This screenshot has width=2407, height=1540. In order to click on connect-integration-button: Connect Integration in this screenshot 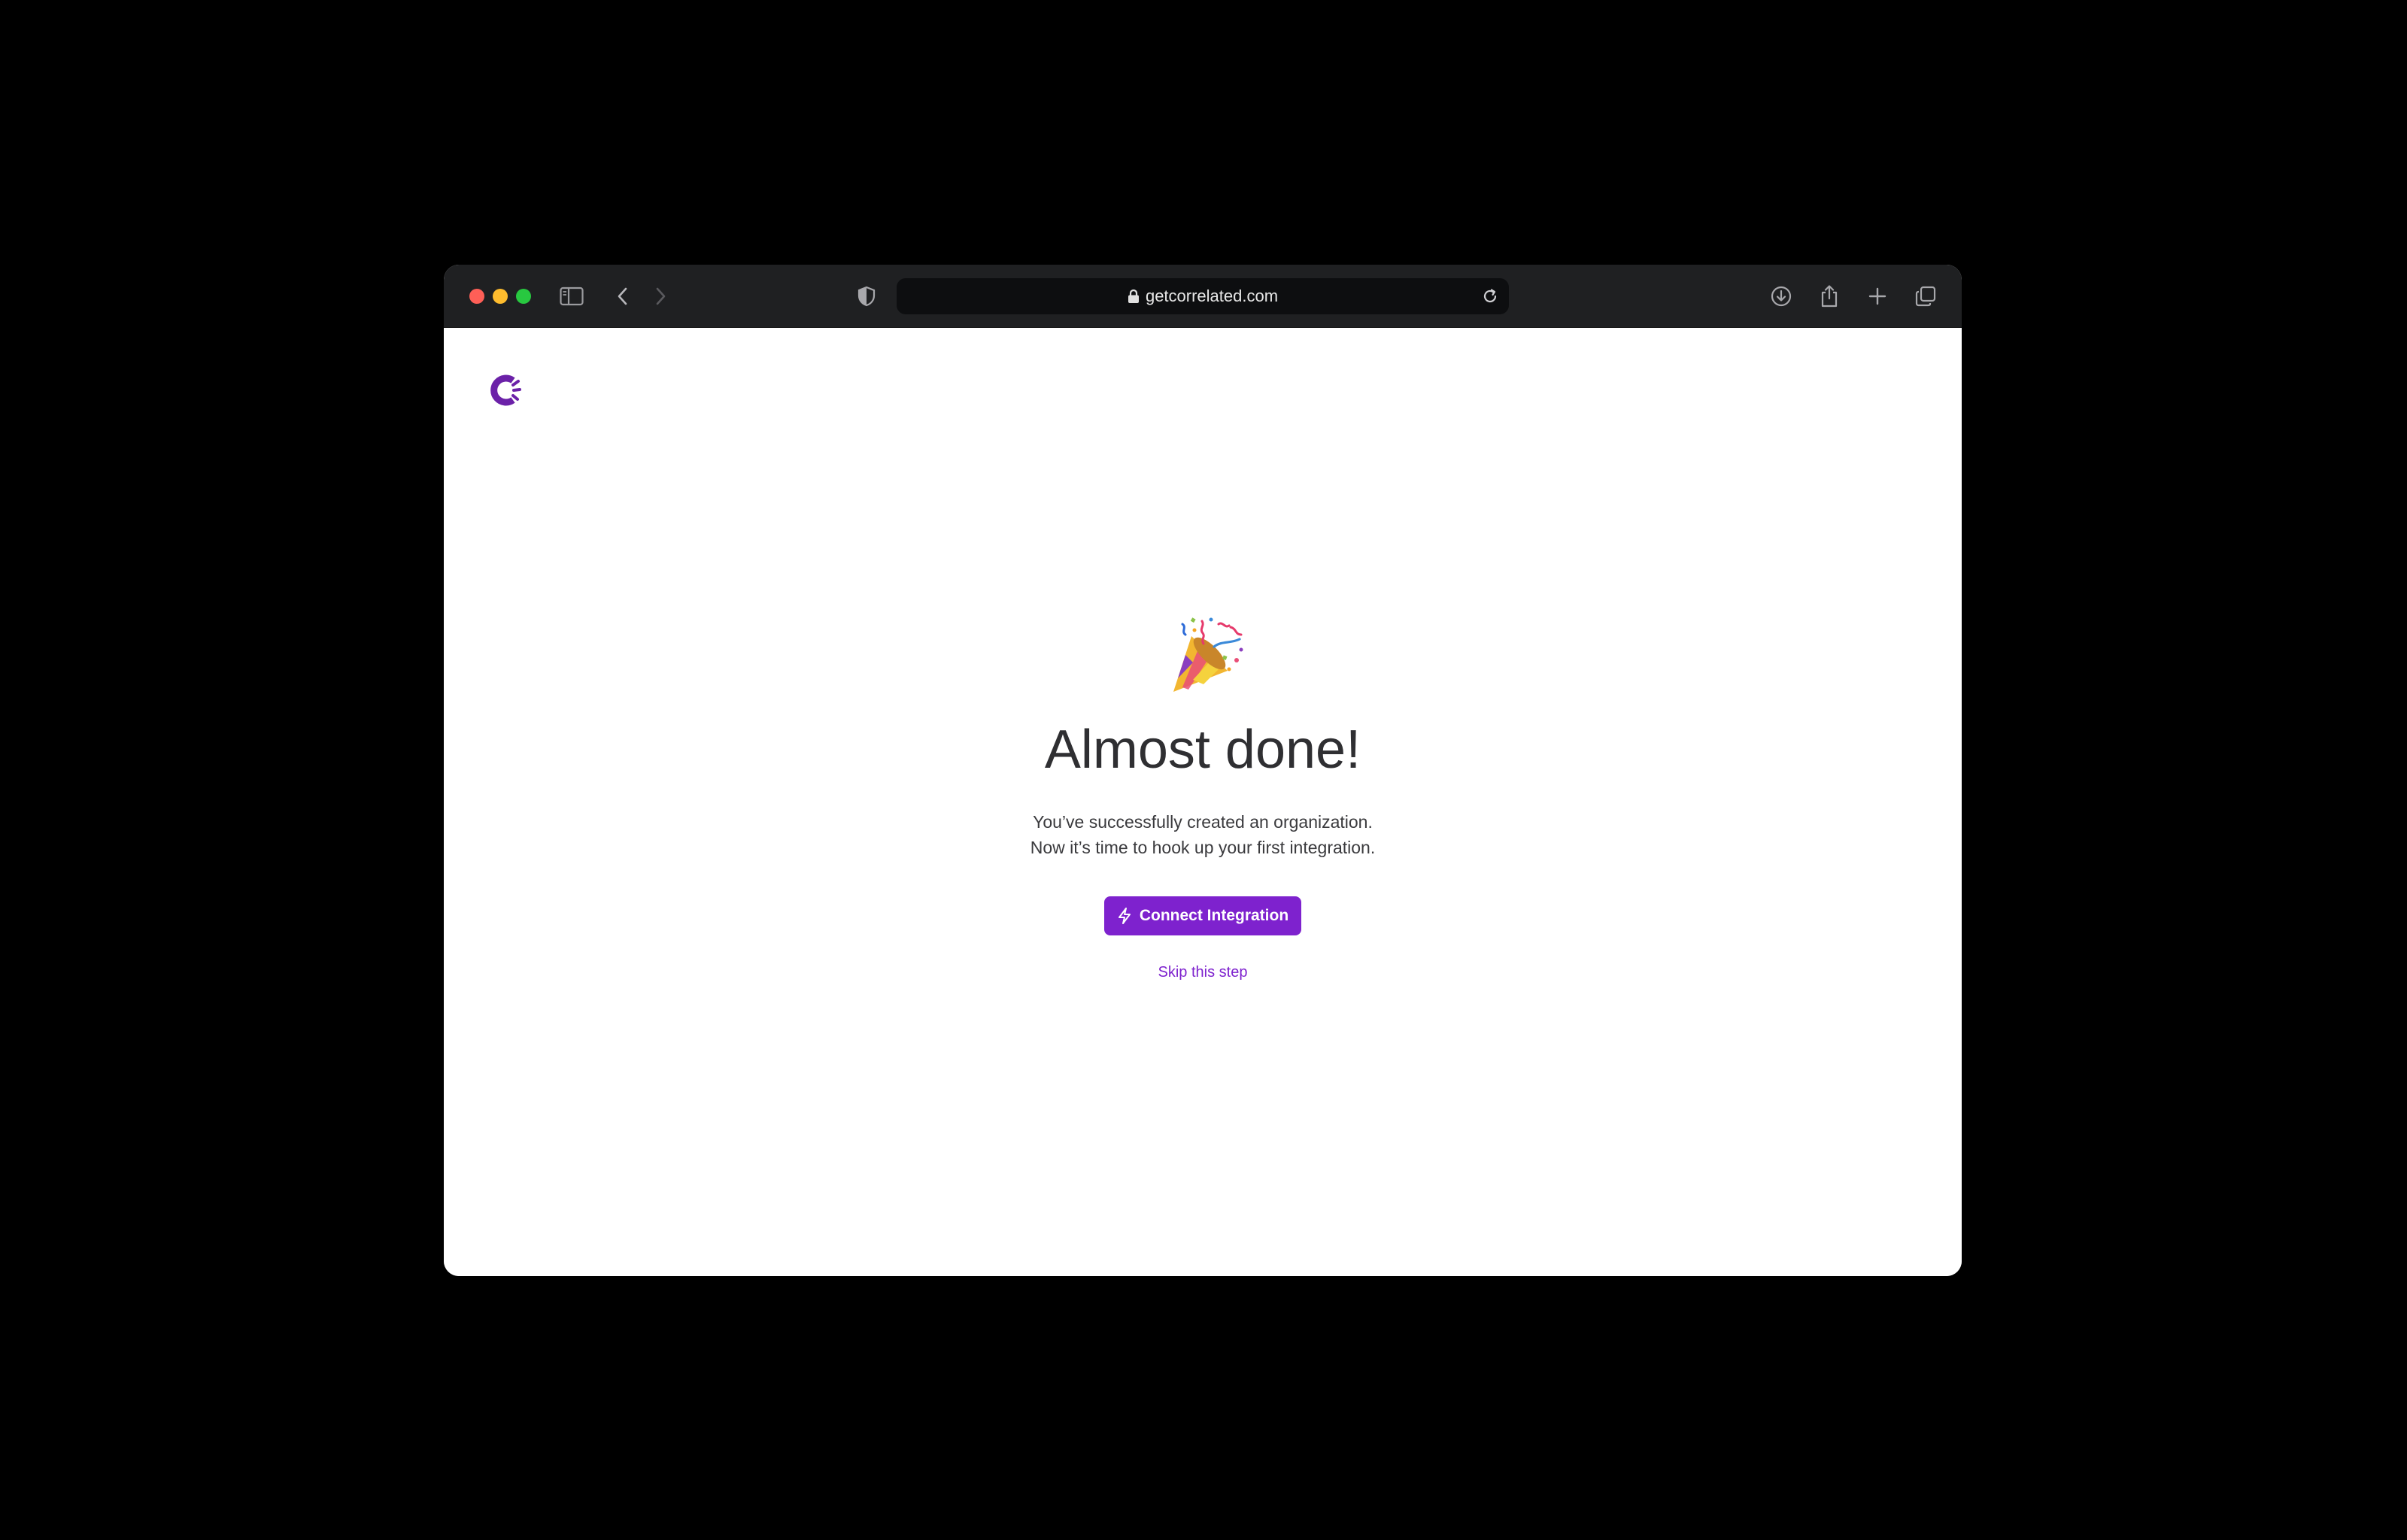, I will do `click(1202, 915)`.